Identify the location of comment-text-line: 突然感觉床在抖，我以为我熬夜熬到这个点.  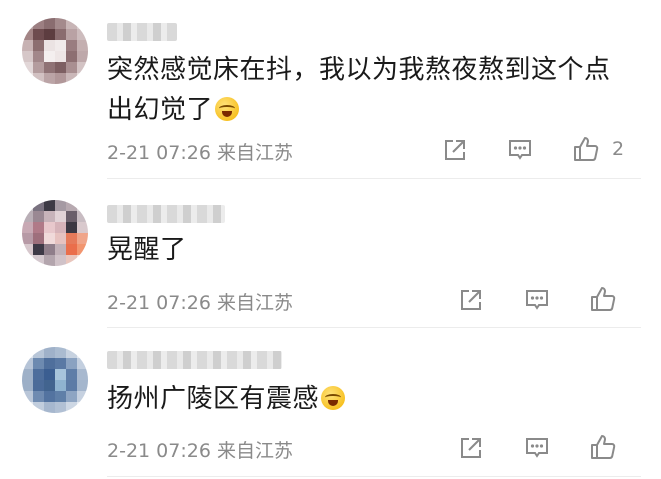
(359, 70).